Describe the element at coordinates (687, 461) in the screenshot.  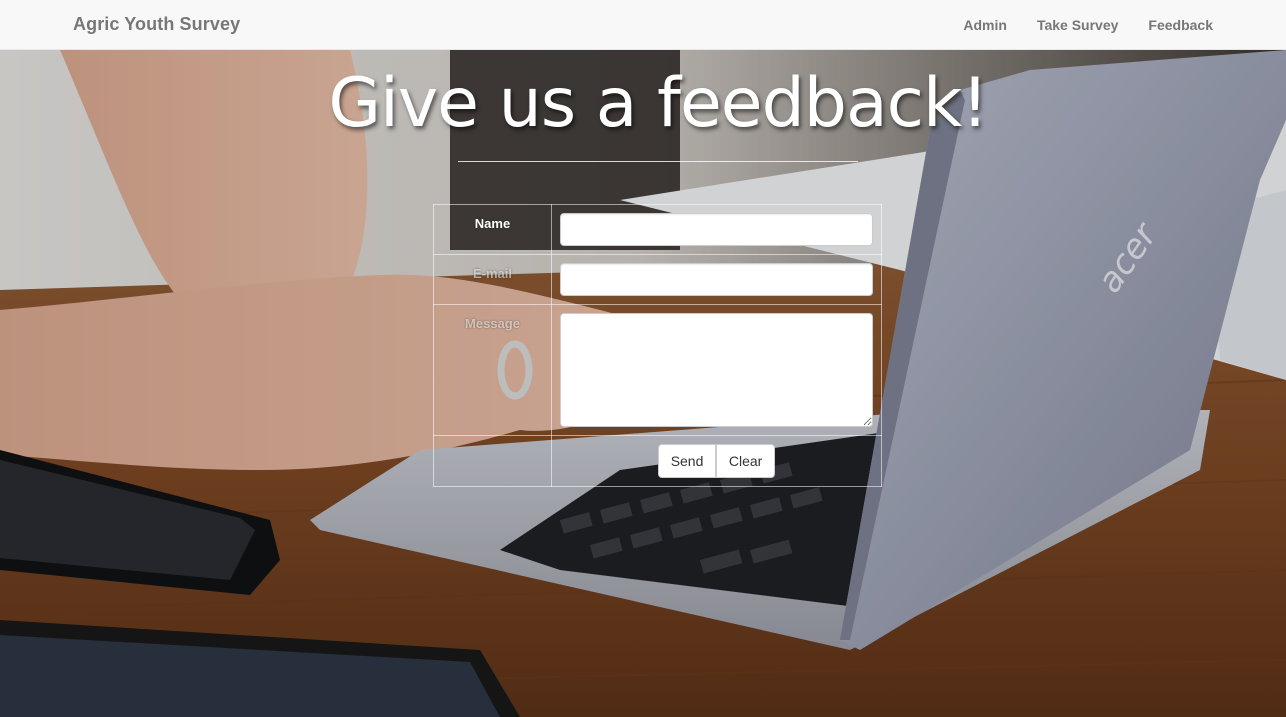
I see `send-button: Send` at that location.